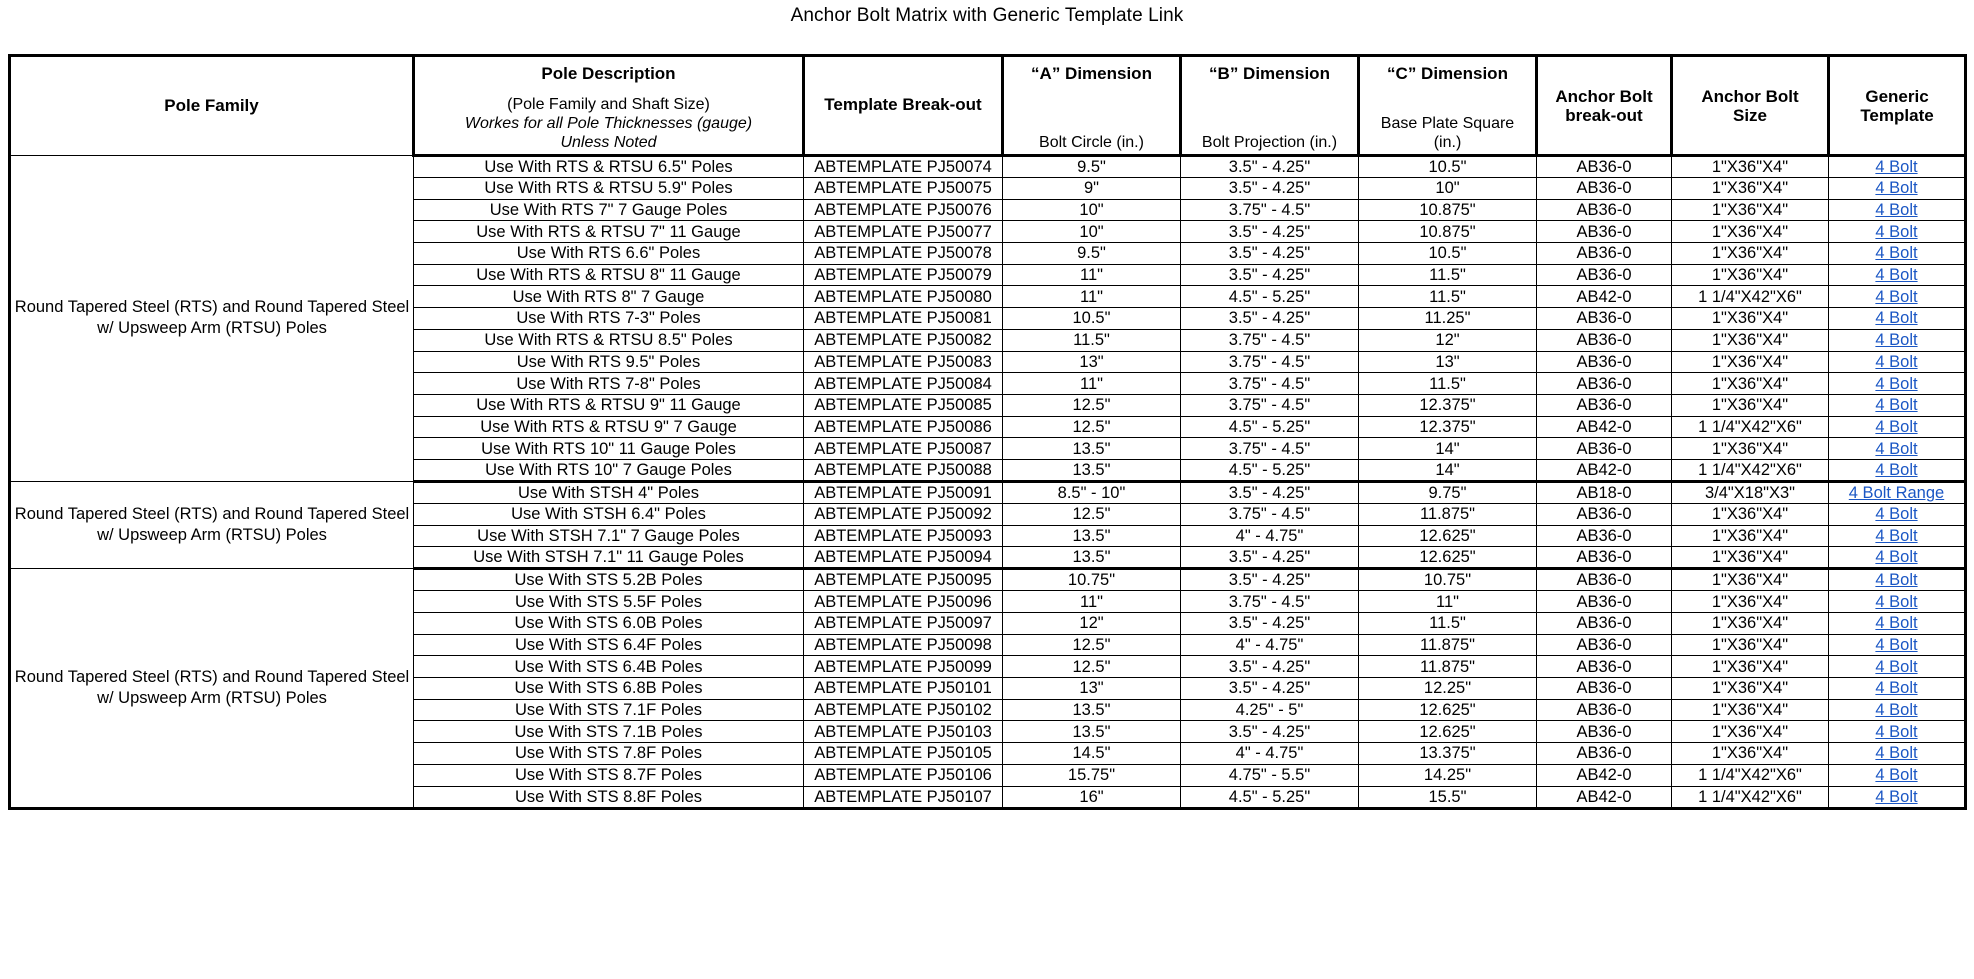 The height and width of the screenshot is (979, 1974). What do you see at coordinates (903, 340) in the screenshot?
I see `template-breakout-cell: ABTEMPLATE PJ50082` at bounding box center [903, 340].